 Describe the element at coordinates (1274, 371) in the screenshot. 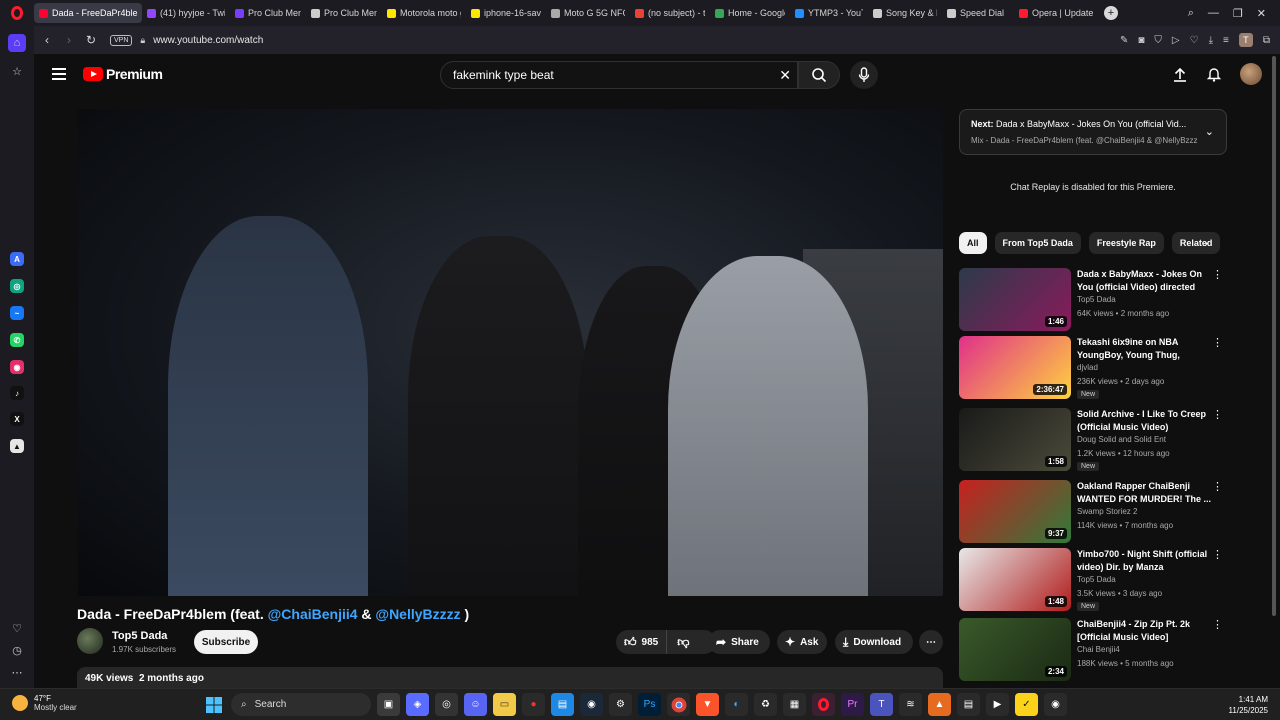

I see `page-scrollbar` at that location.